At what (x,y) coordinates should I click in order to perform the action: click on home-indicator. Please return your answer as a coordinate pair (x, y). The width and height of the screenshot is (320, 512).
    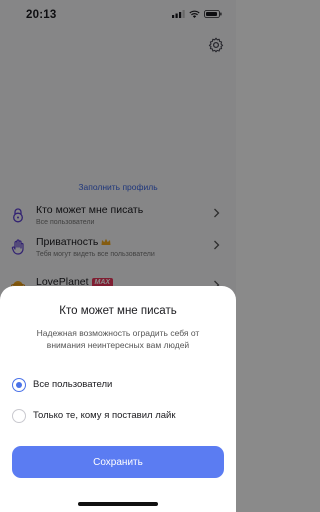
    Looking at the image, I should click on (118, 504).